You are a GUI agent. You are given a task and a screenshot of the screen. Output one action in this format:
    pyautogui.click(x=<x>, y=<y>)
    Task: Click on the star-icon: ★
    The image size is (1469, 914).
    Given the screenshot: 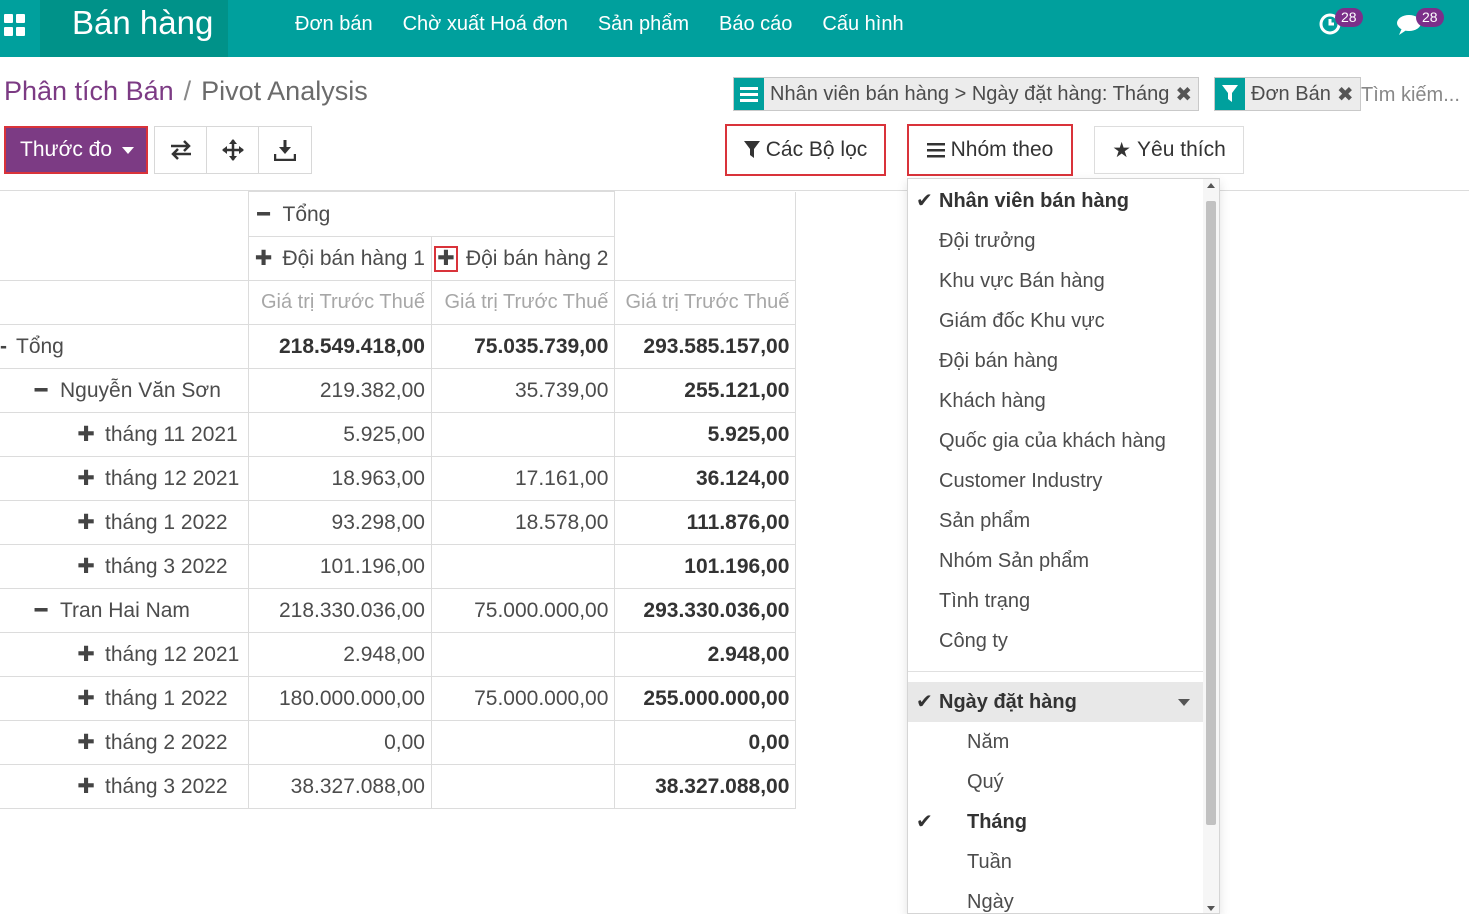 What is the action you would take?
    pyautogui.click(x=1122, y=150)
    